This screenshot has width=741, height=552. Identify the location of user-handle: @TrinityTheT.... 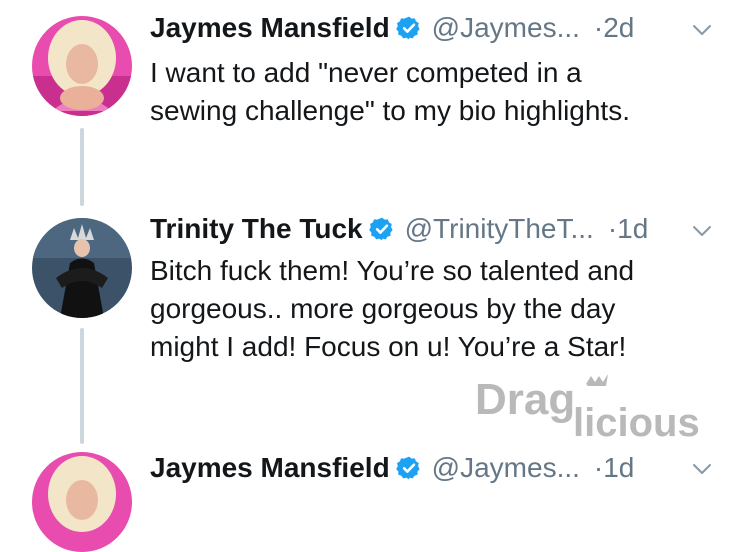
(499, 229).